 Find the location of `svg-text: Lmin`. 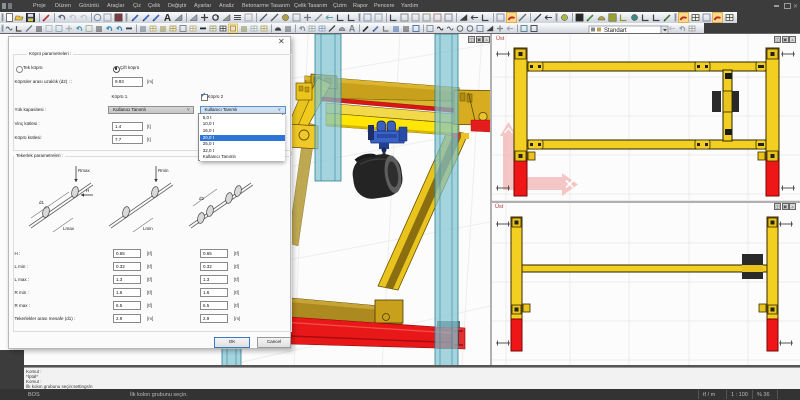

svg-text: Lmin is located at coordinates (148, 228).